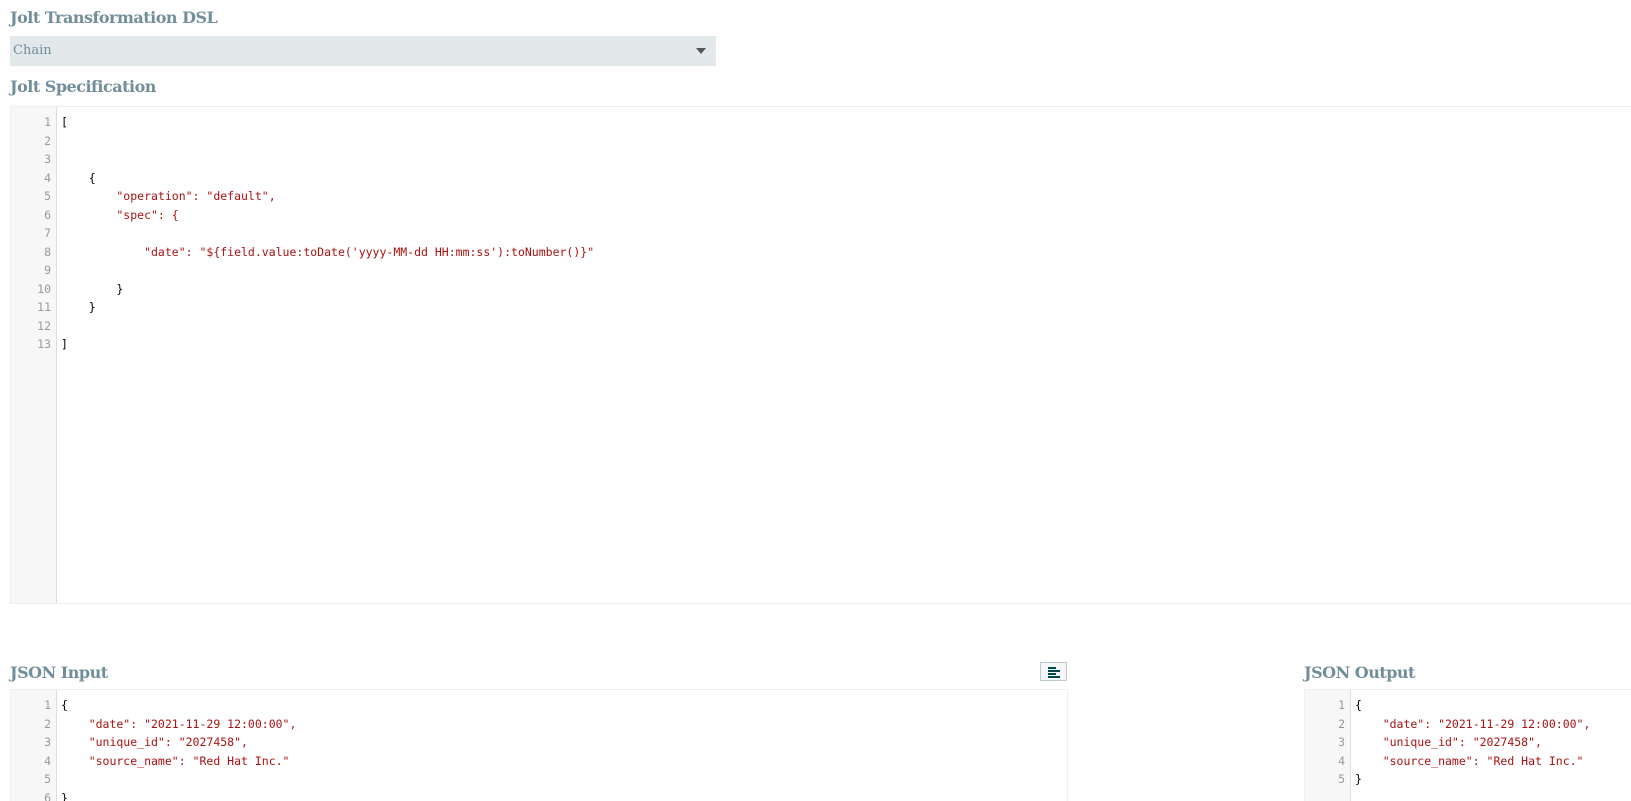 The height and width of the screenshot is (801, 1631). I want to click on spec-heading: Jolt Specification, so click(83, 86).